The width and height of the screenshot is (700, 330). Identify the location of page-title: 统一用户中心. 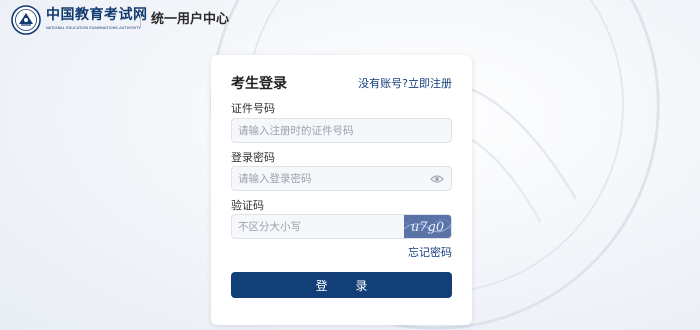
(190, 19).